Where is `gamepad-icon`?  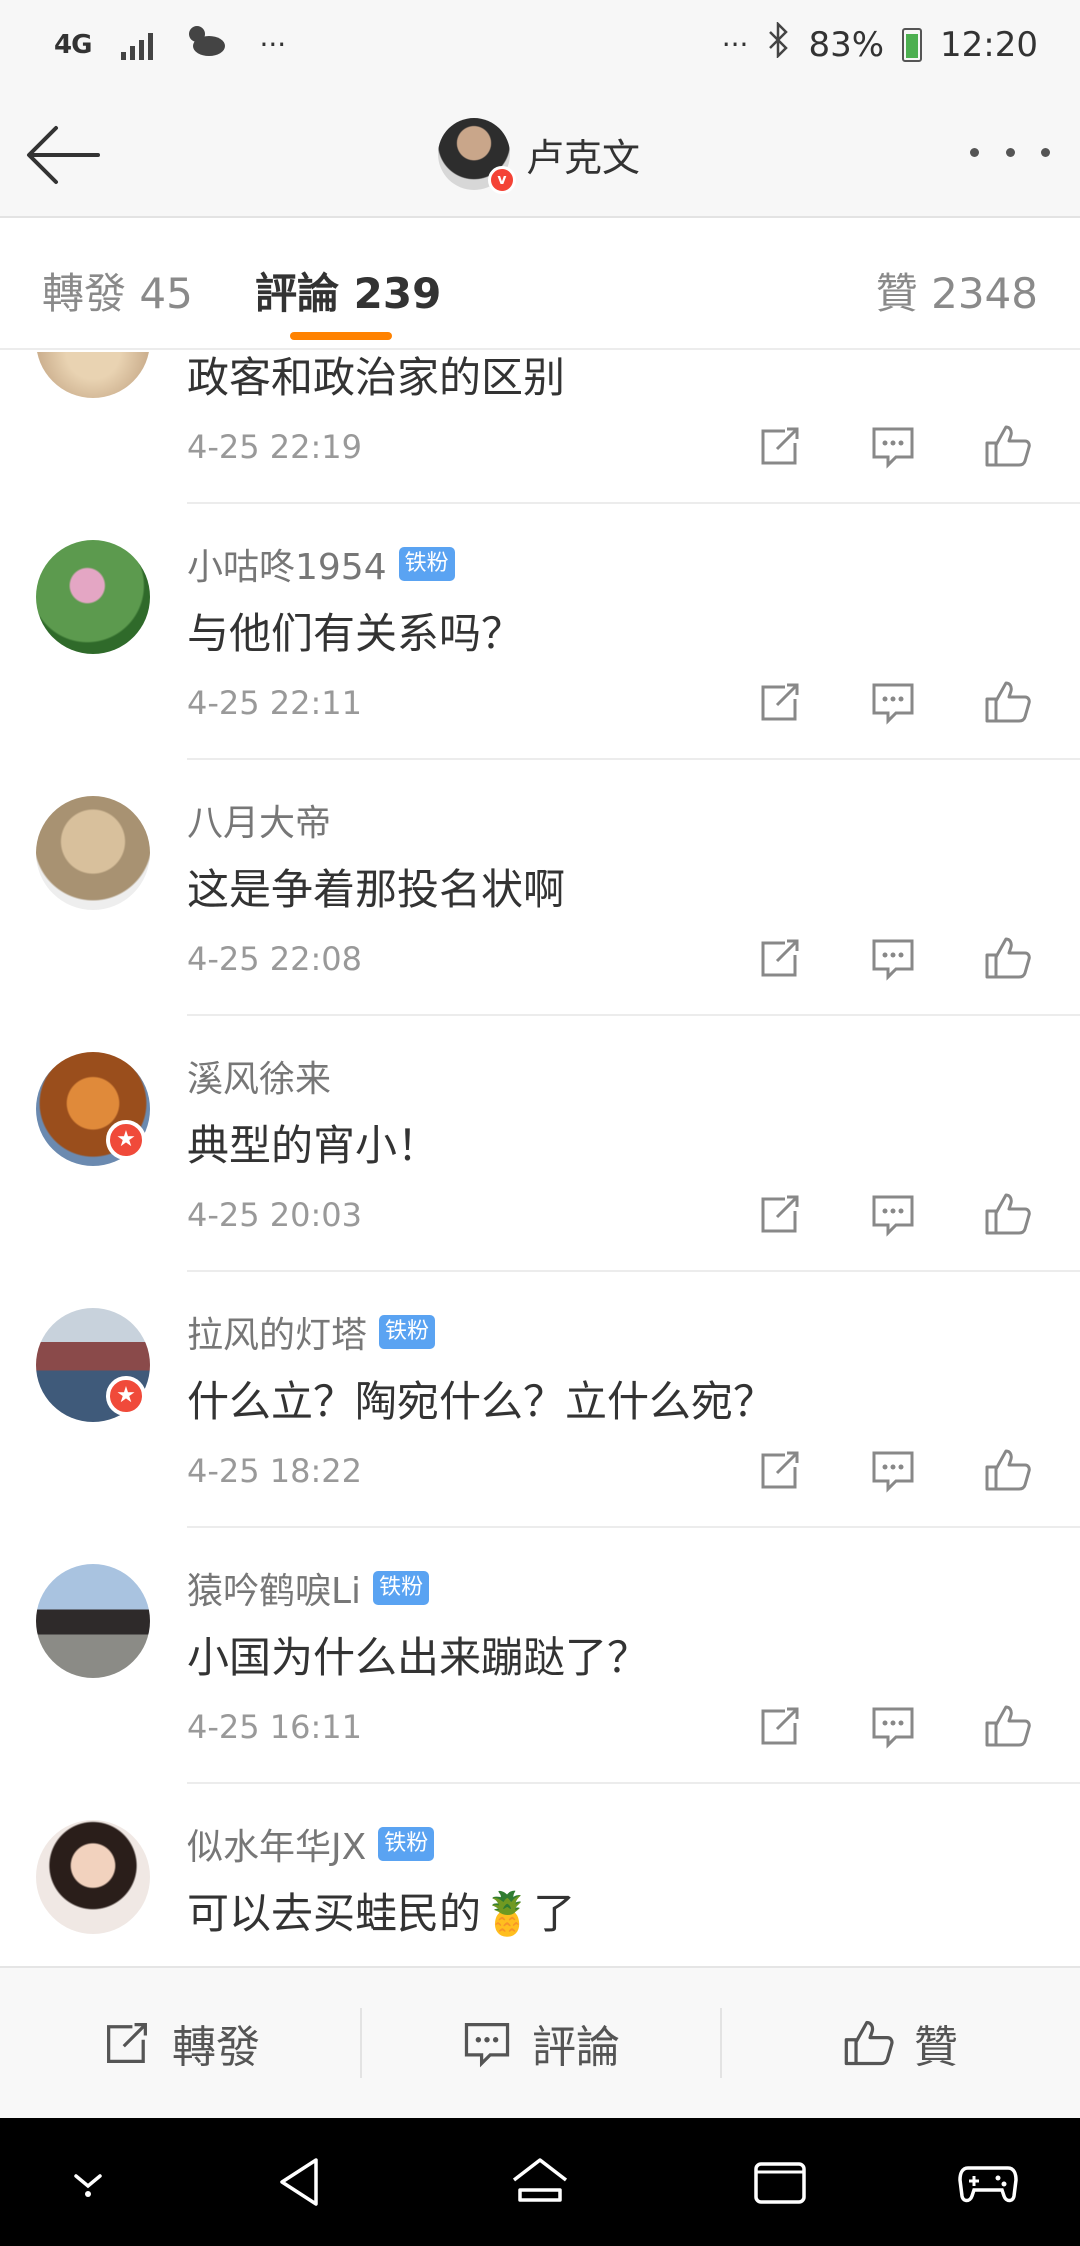 gamepad-icon is located at coordinates (988, 2184).